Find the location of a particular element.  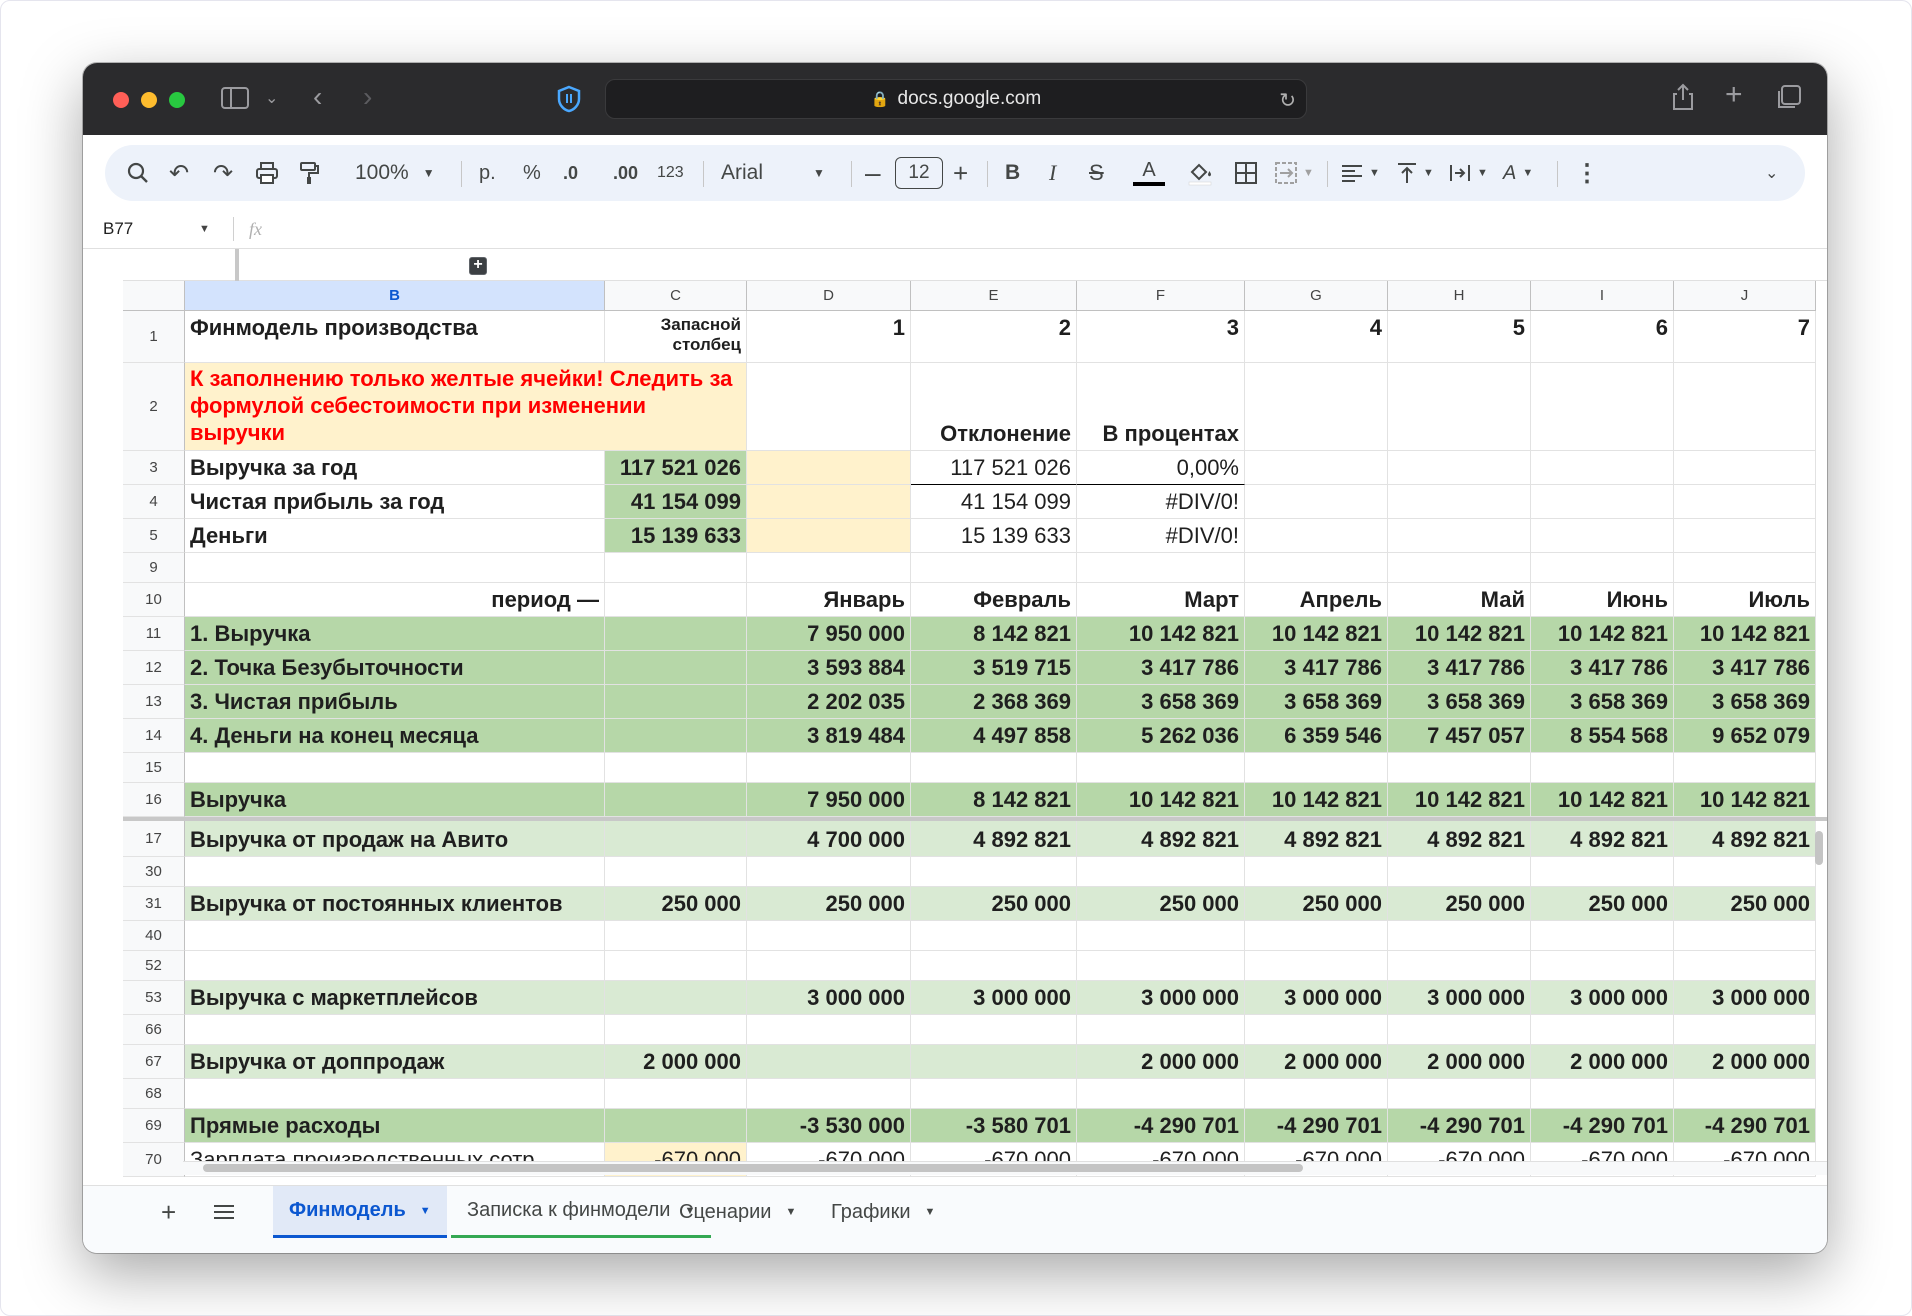

cell-i52 is located at coordinates (1602, 966).